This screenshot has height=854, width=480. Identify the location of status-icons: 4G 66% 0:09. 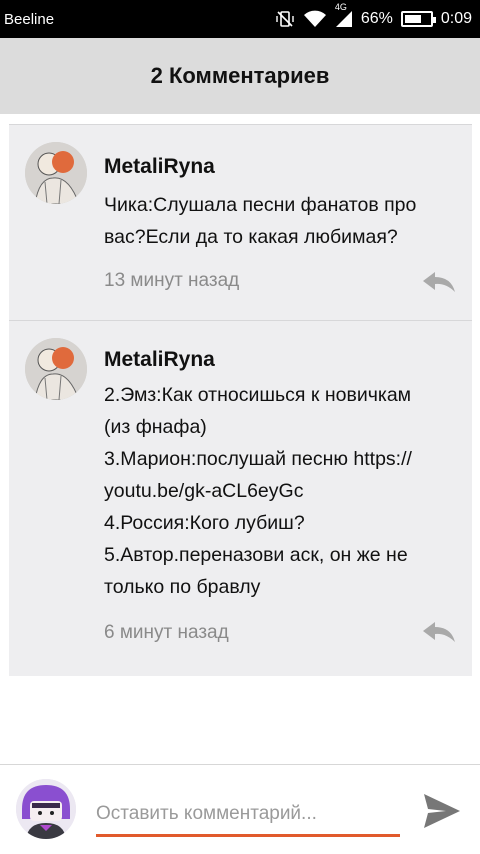
(373, 15).